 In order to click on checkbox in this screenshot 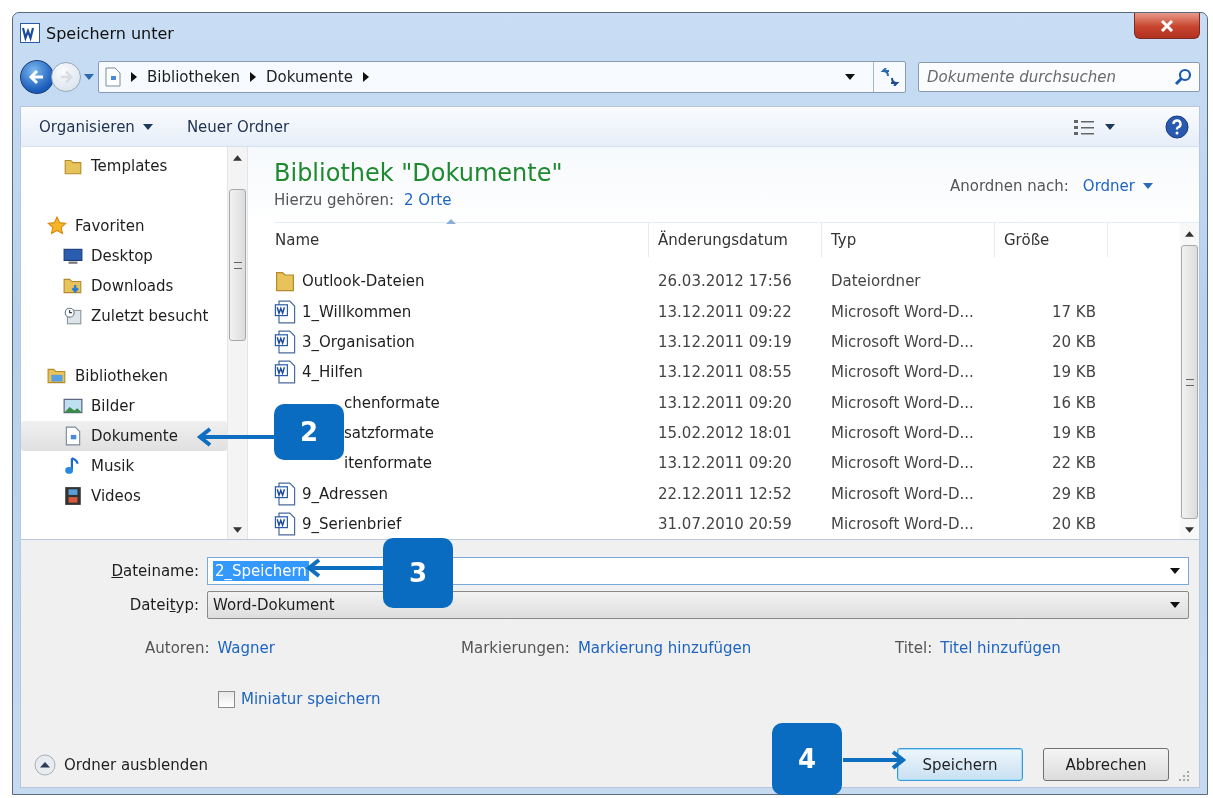, I will do `click(226, 699)`.